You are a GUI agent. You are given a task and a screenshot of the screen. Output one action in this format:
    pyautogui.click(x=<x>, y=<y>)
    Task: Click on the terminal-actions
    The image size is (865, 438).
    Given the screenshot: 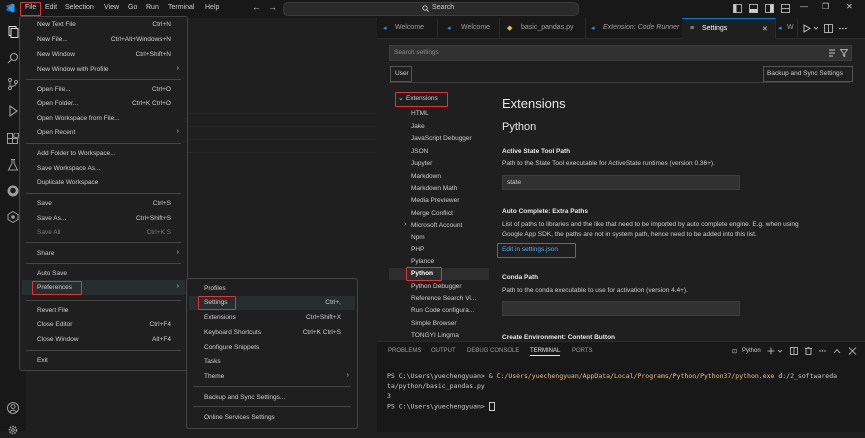 What is the action you would take?
    pyautogui.click(x=813, y=351)
    